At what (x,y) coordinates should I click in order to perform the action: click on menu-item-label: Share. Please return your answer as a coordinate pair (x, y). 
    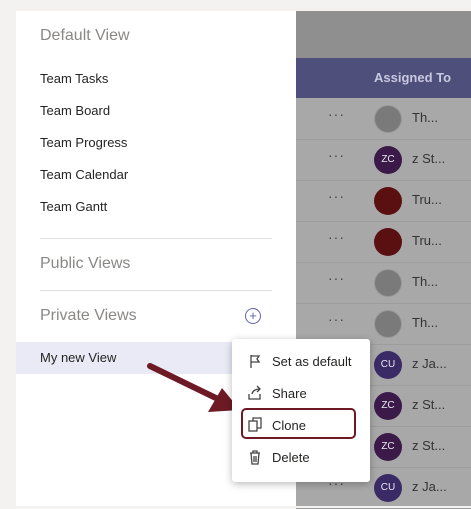
    Looking at the image, I should click on (289, 393).